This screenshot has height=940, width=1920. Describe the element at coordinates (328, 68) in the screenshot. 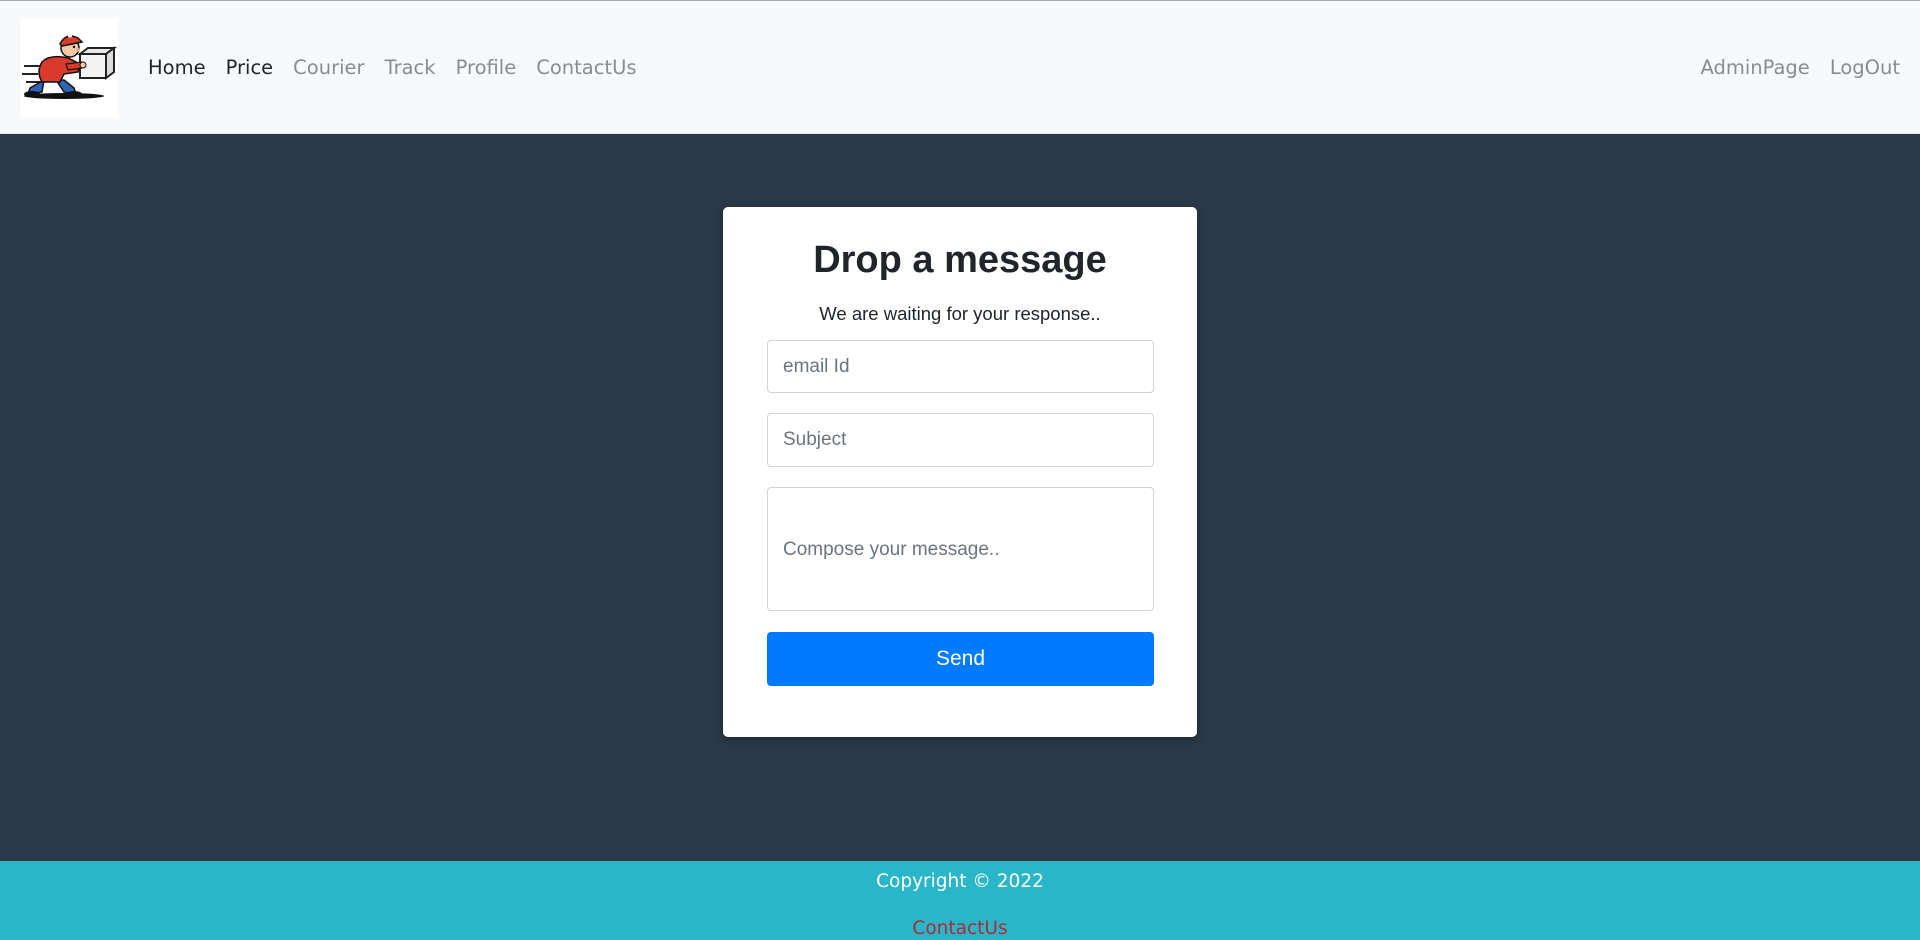

I see `nav-link-courier: Courier` at that location.